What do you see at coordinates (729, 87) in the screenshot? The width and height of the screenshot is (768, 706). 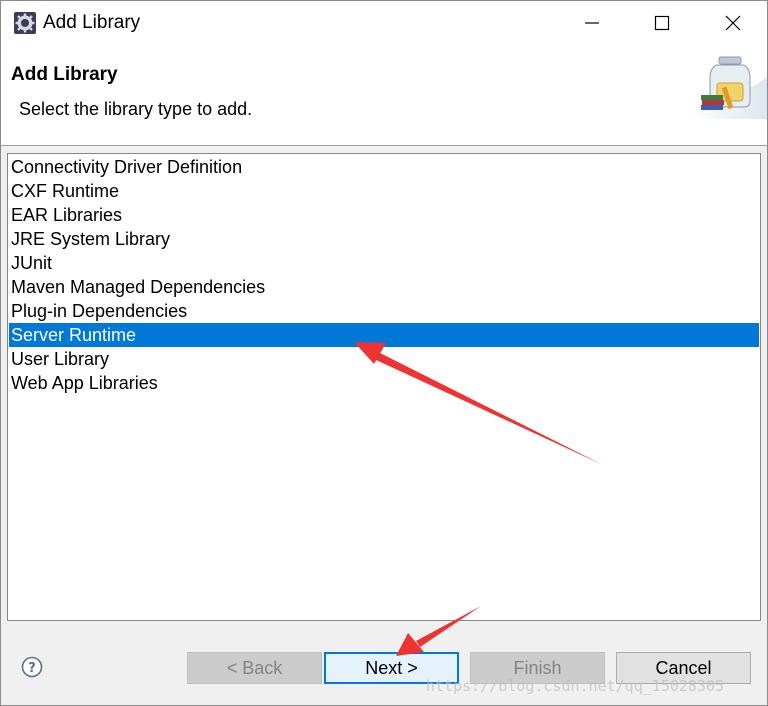 I see `library-jar-books-icon` at bounding box center [729, 87].